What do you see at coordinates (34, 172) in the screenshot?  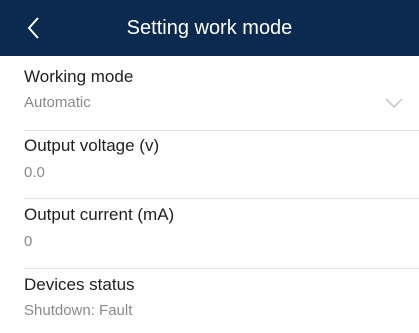 I see `output-voltage-value: 0.0` at bounding box center [34, 172].